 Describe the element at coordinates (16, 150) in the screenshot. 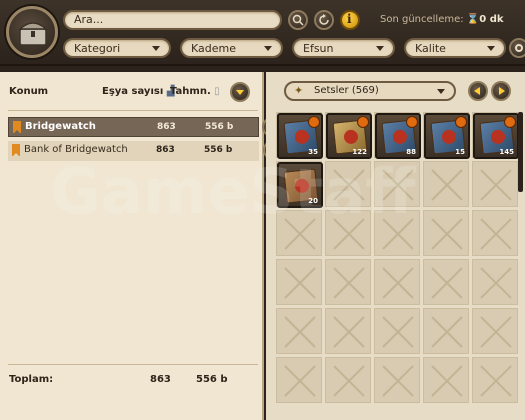

I see `bookmark-icon` at that location.